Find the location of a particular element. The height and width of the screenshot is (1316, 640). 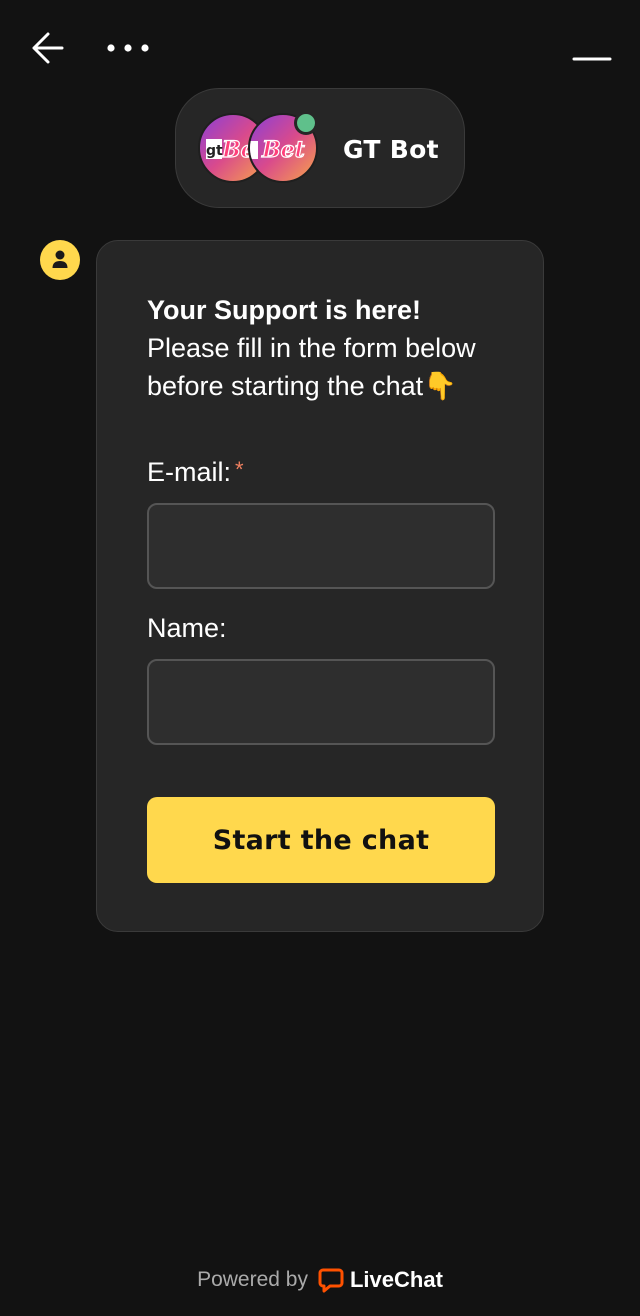

user-icon is located at coordinates (60, 259).